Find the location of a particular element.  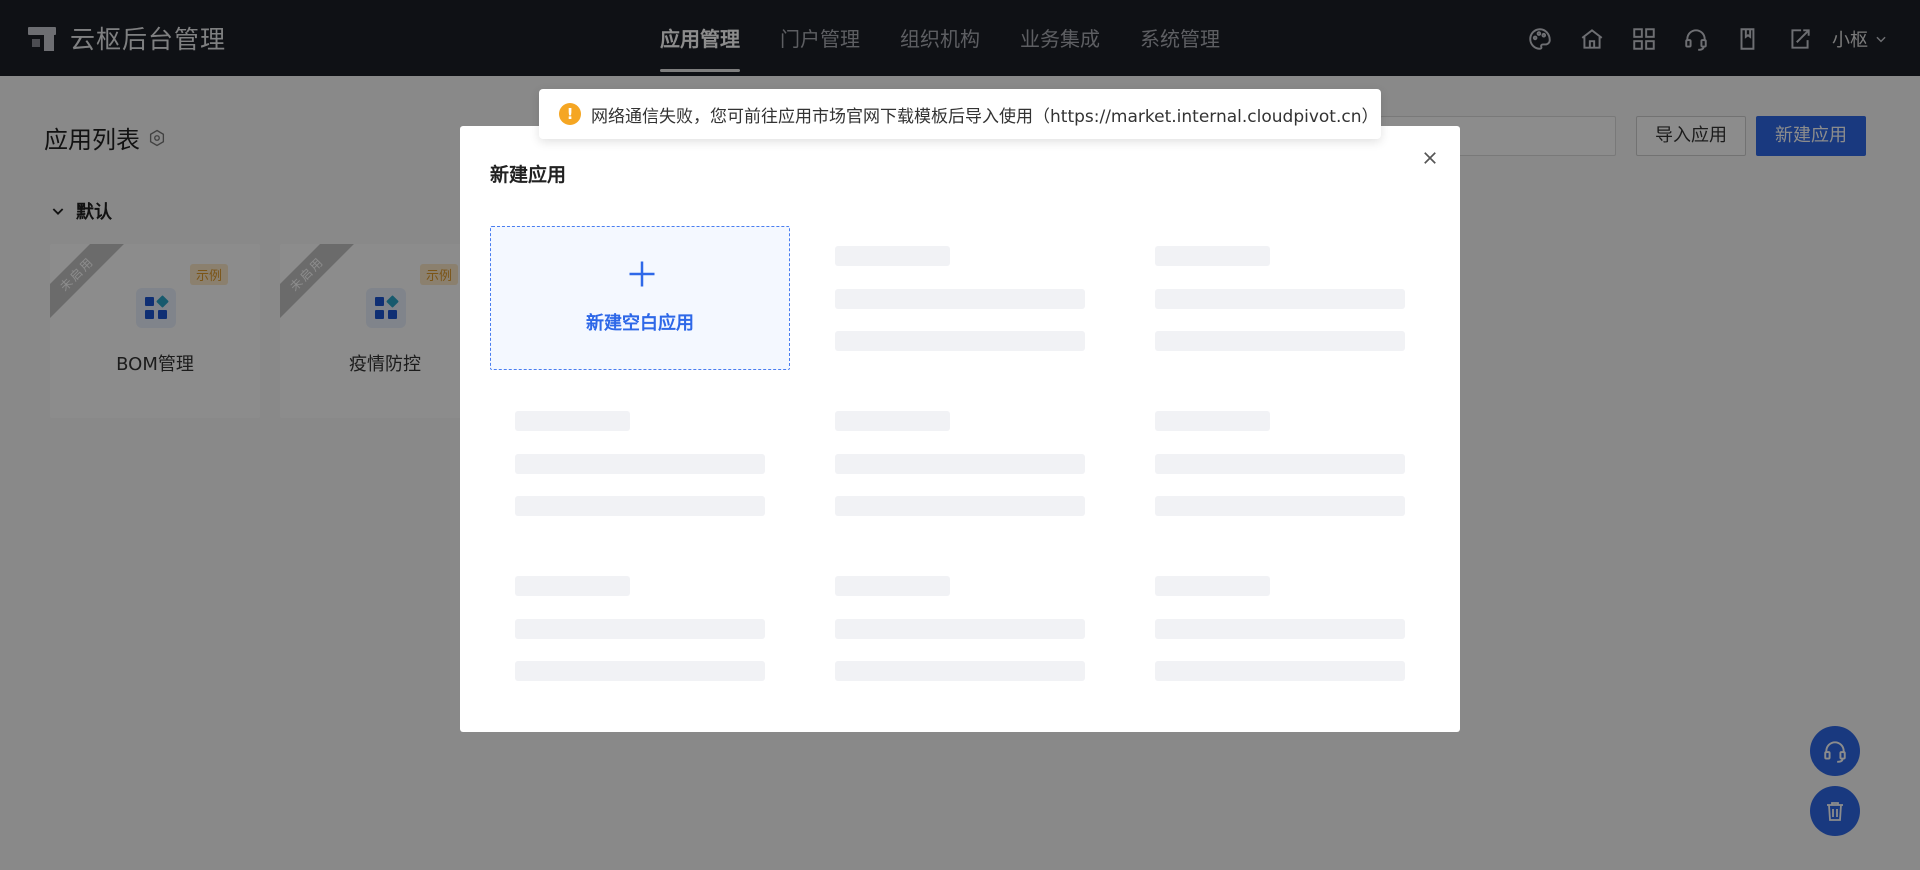

close-button is located at coordinates (1430, 158).